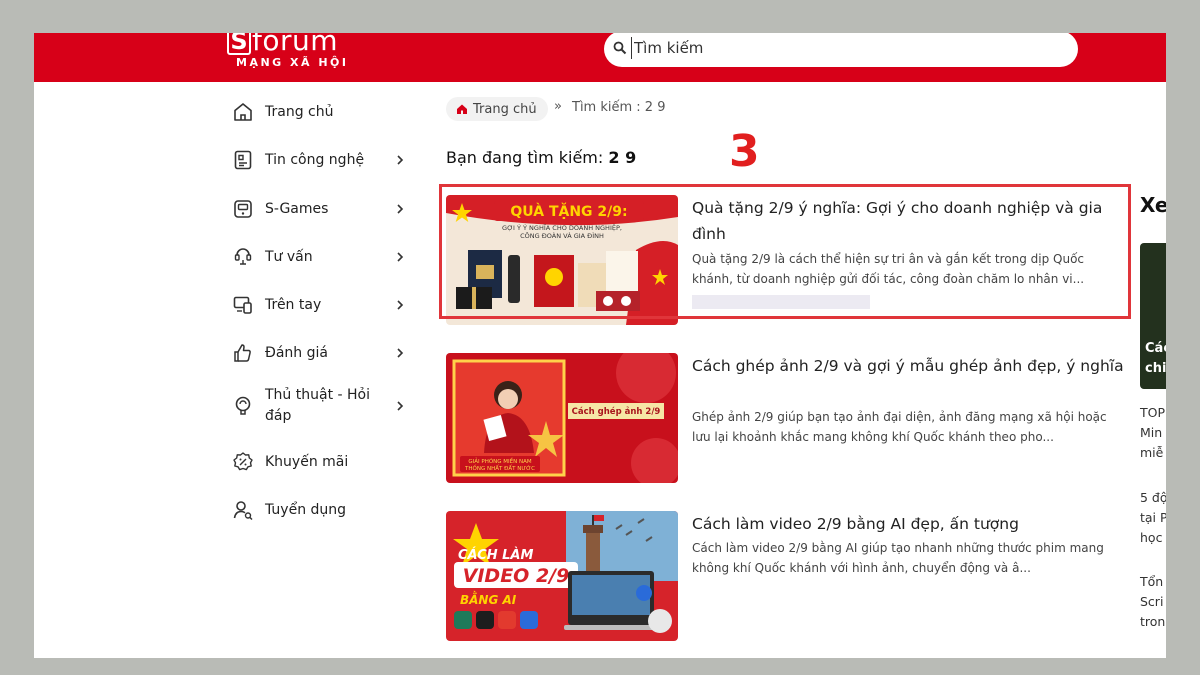 The width and height of the screenshot is (1200, 675). Describe the element at coordinates (505, 109) in the screenshot. I see `breadcrumb-home-label: Trang chủ` at that location.